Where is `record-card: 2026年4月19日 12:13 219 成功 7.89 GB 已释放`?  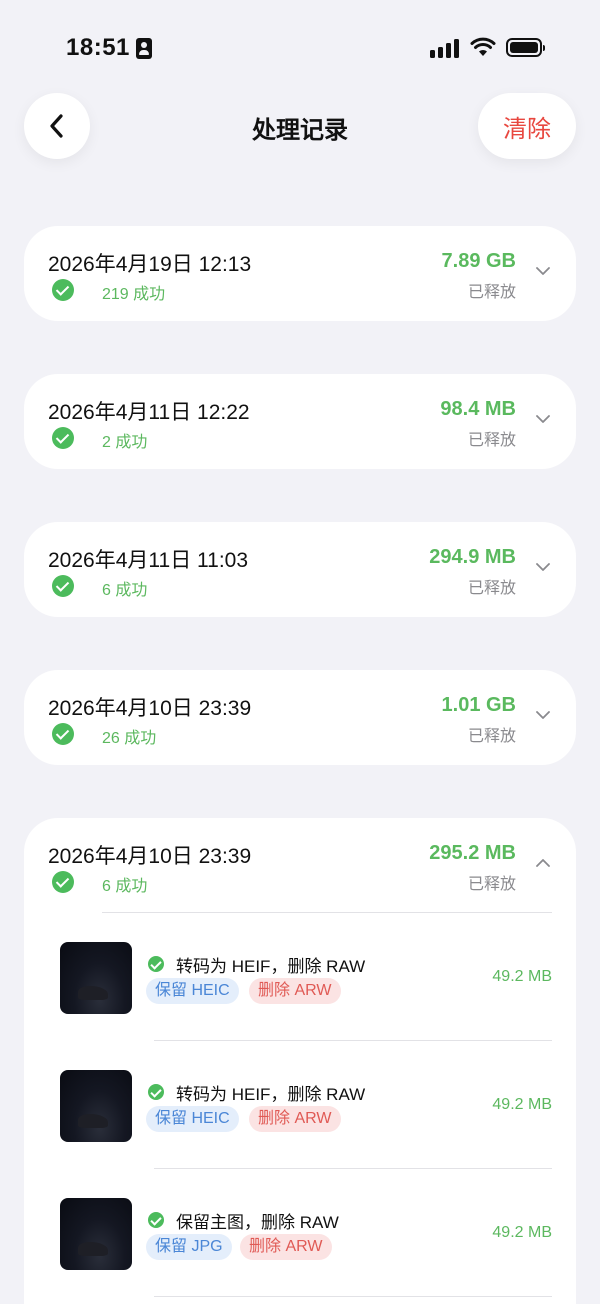
record-card: 2026年4月19日 12:13 219 成功 7.89 GB 已释放 is located at coordinates (300, 273).